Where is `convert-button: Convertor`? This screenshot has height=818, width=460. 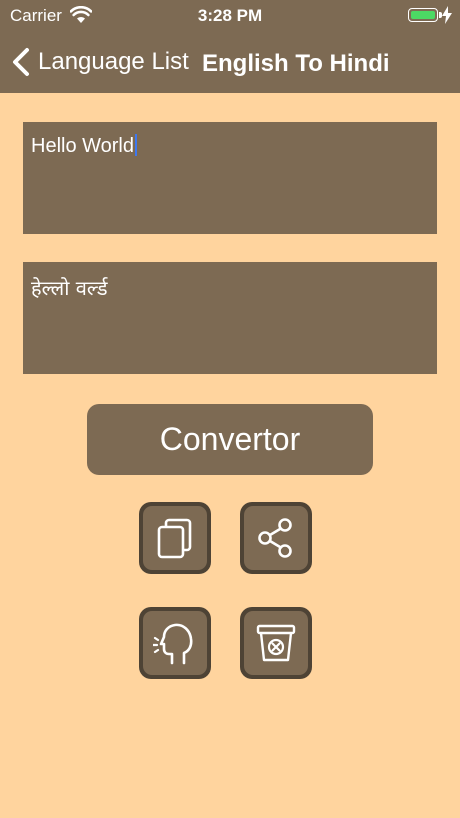 convert-button: Convertor is located at coordinates (230, 439).